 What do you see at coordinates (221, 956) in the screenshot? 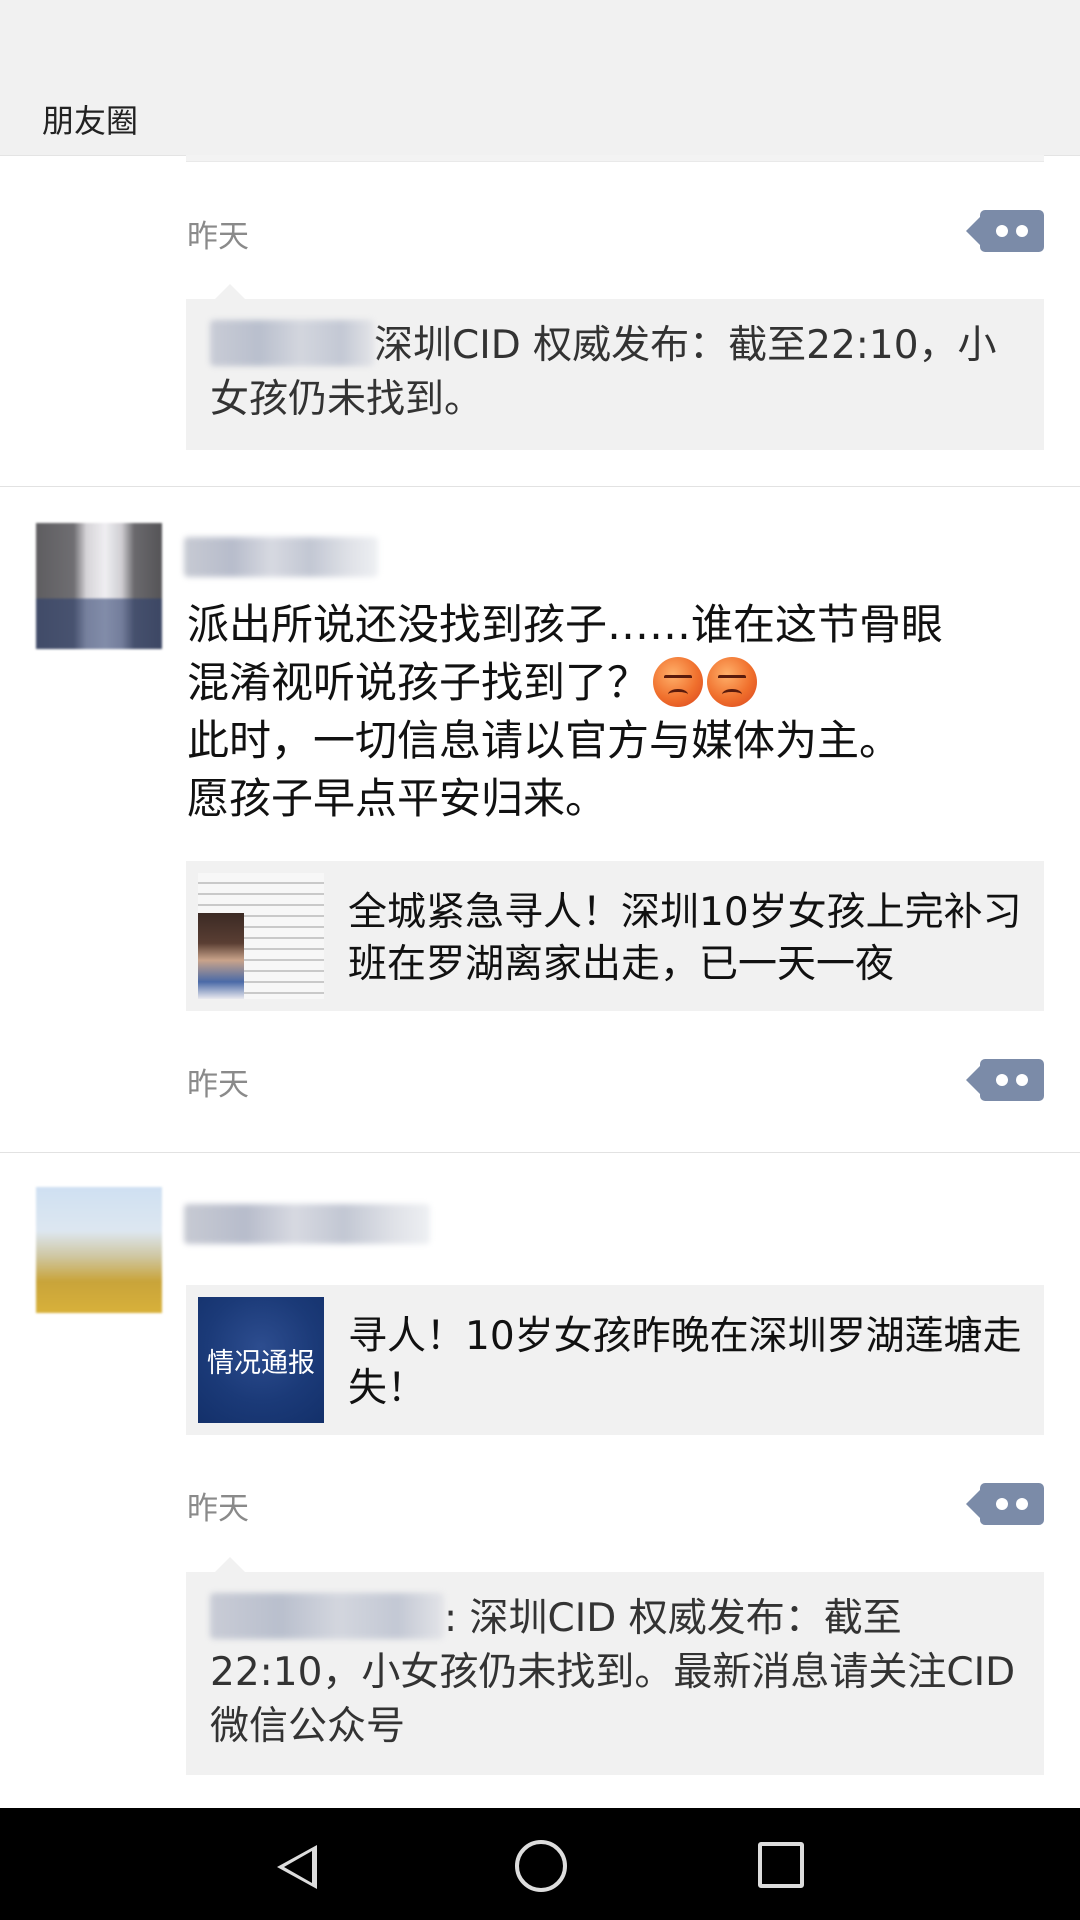
I see `thumbnail-photo` at bounding box center [221, 956].